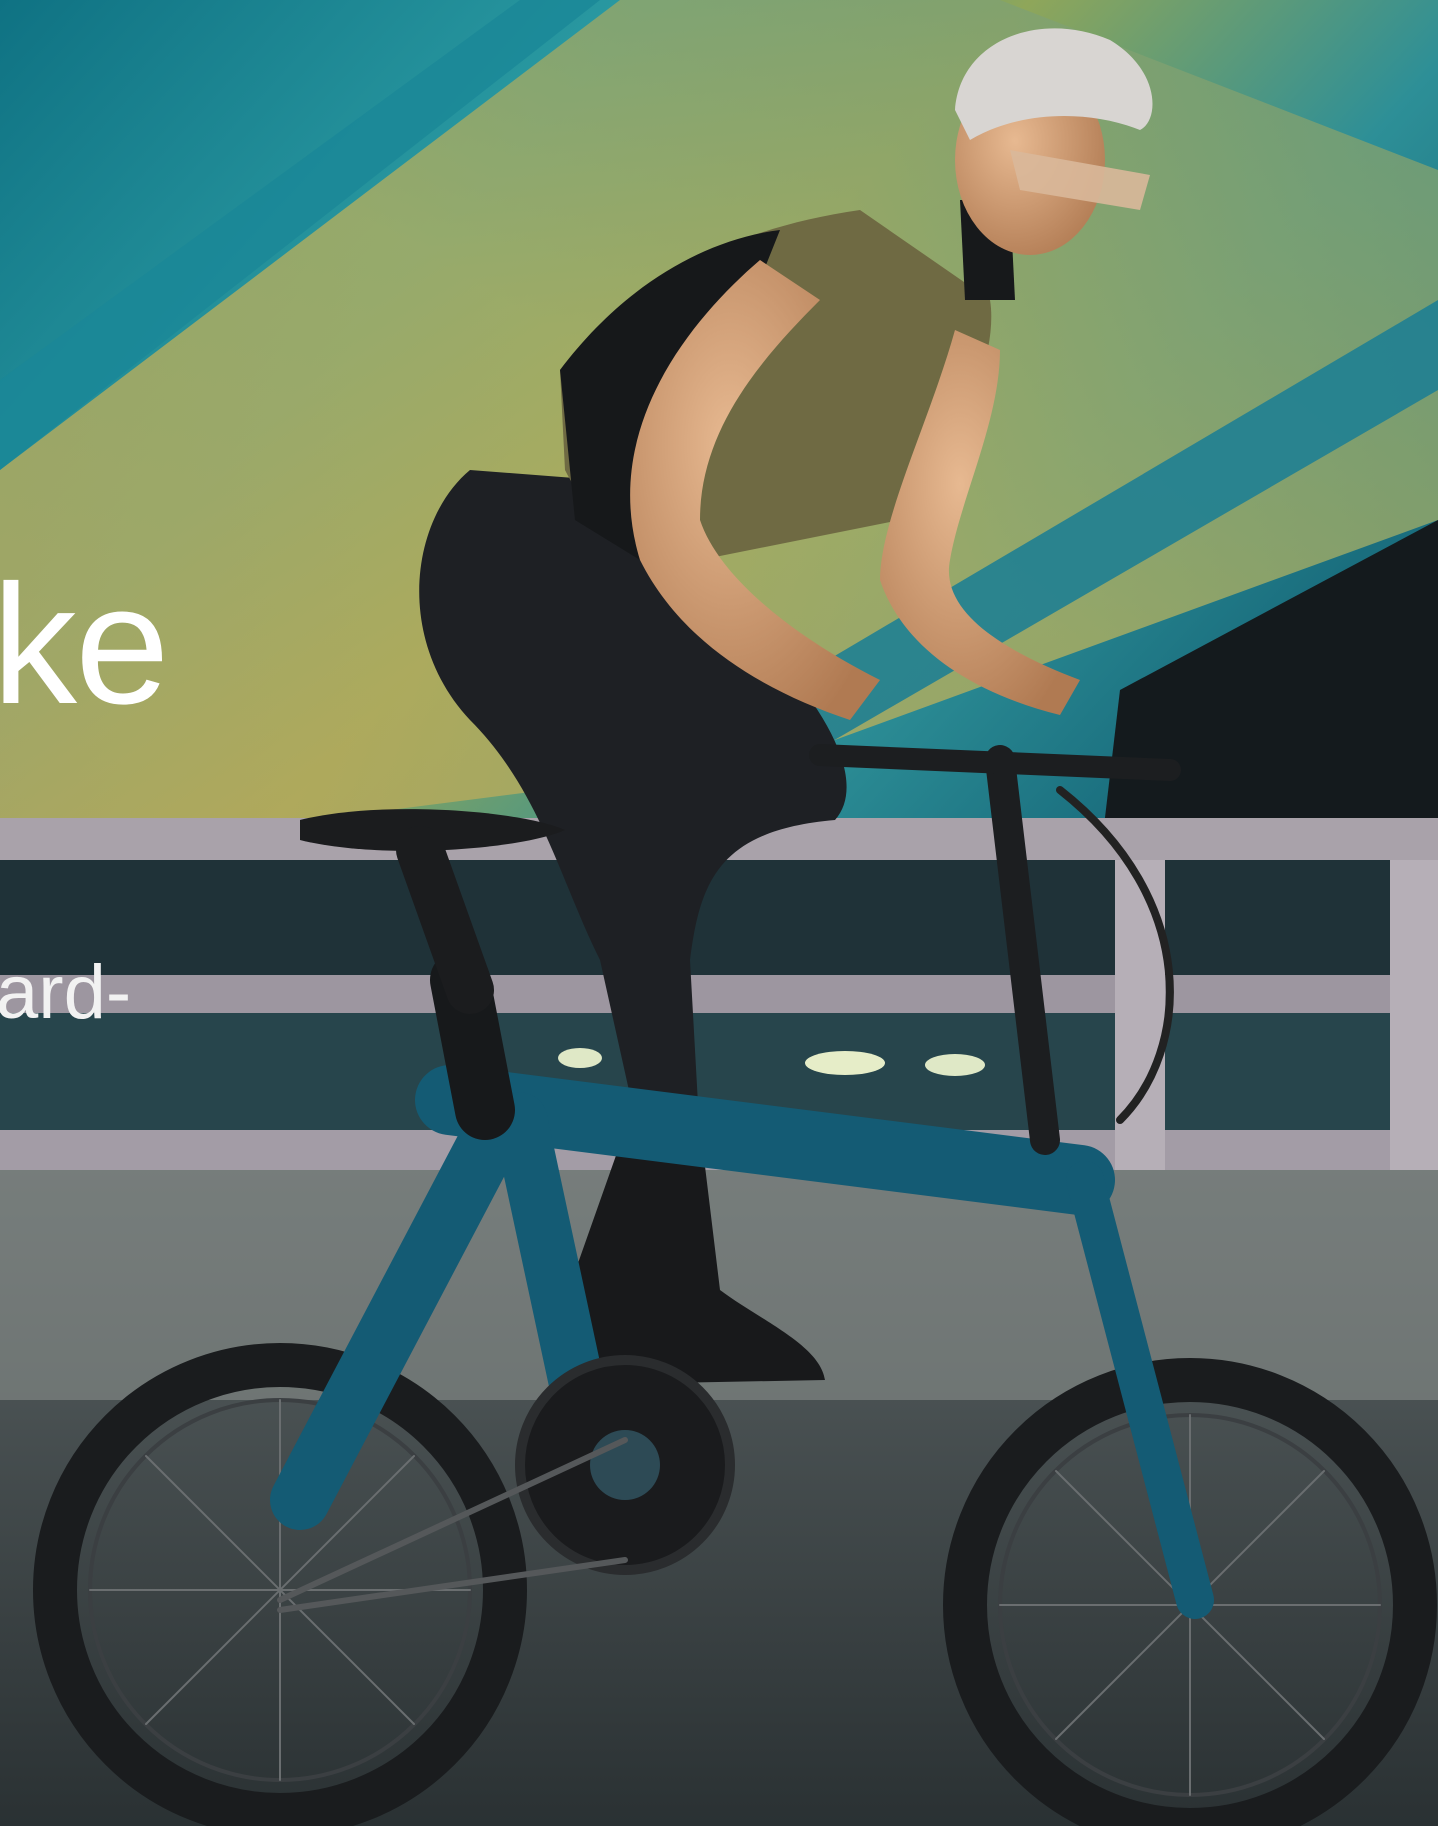 This screenshot has width=1438, height=1826. I want to click on hero-title: ke, so click(85, 645).